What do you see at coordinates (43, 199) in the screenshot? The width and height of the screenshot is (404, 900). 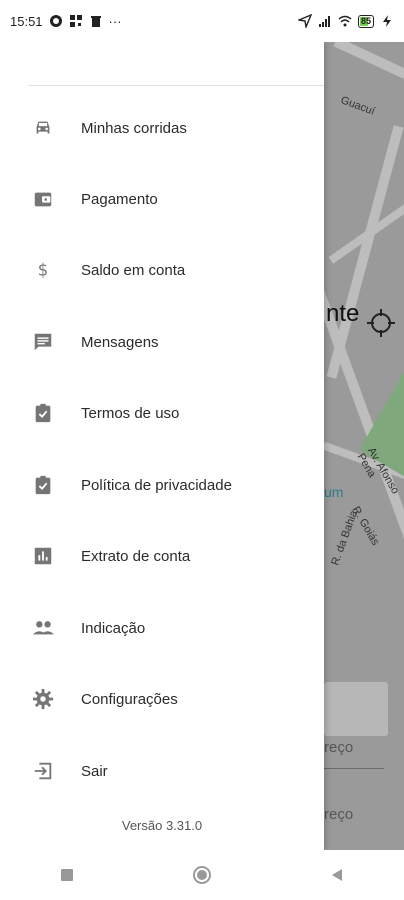 I see `wallet-icon` at bounding box center [43, 199].